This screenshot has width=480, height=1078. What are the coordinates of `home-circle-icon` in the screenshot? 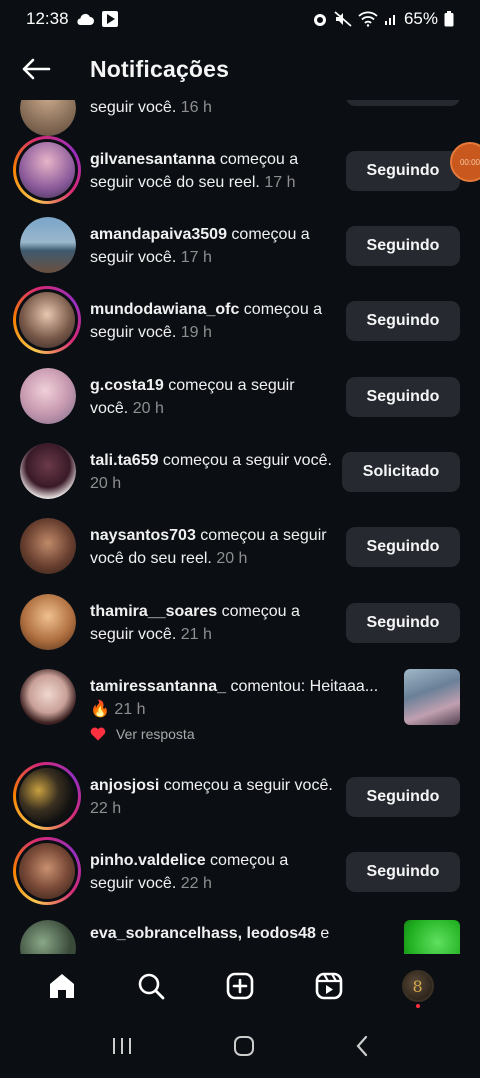 It's located at (243, 1045).